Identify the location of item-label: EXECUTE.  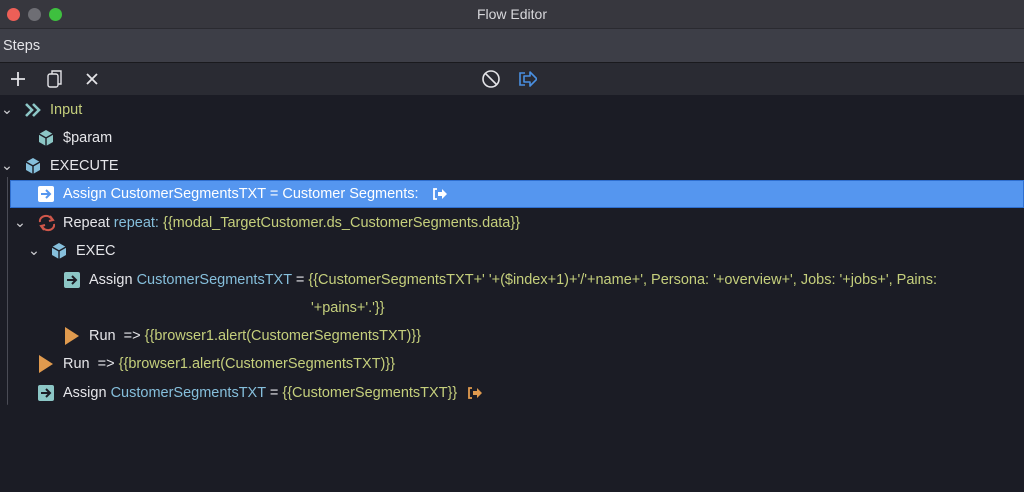
(84, 166).